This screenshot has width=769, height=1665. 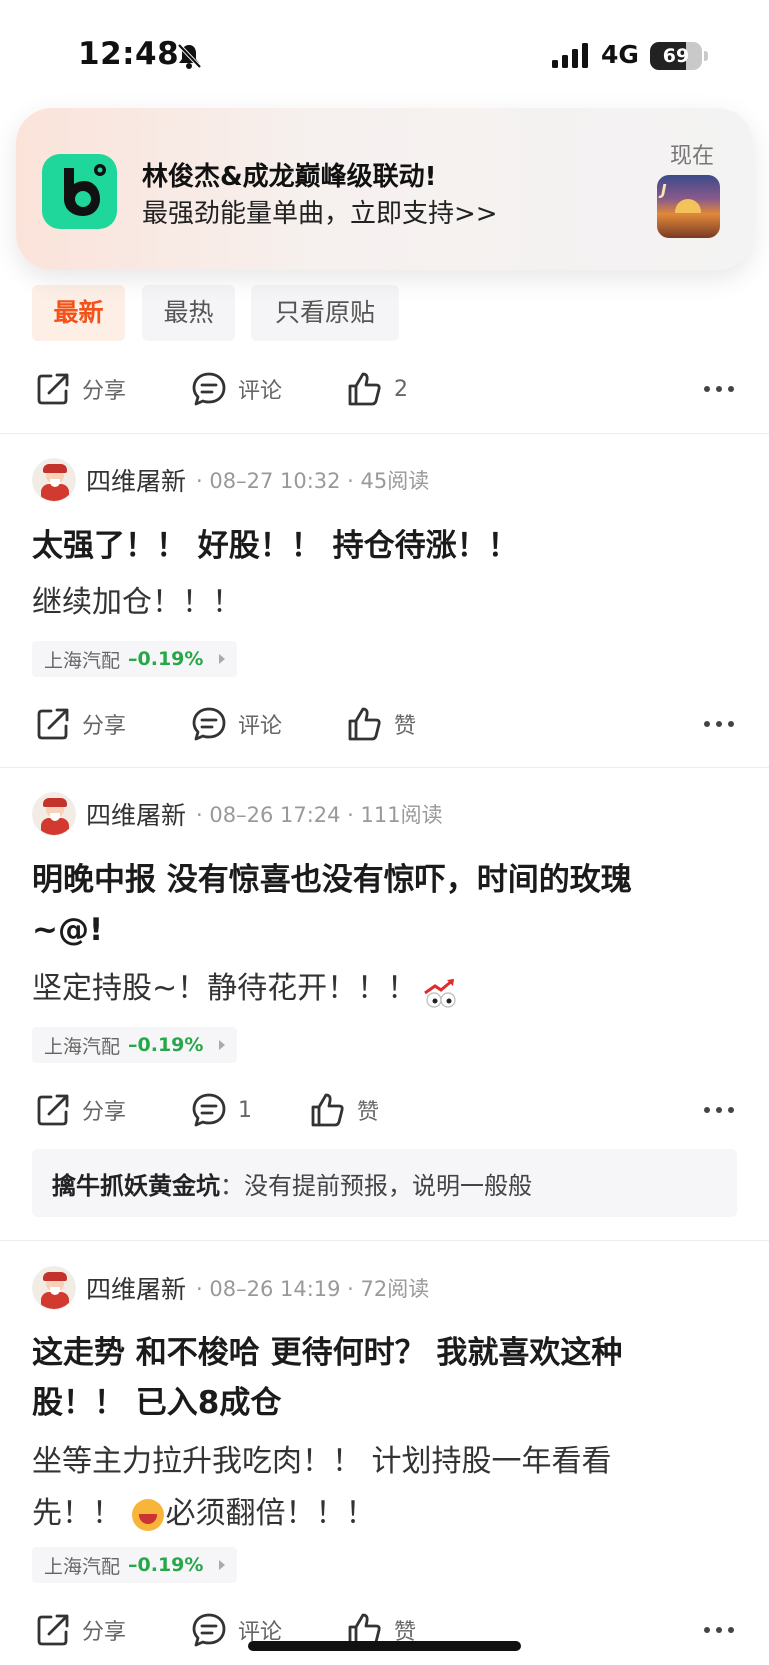 What do you see at coordinates (401, 389) in the screenshot?
I see `like-count: 2` at bounding box center [401, 389].